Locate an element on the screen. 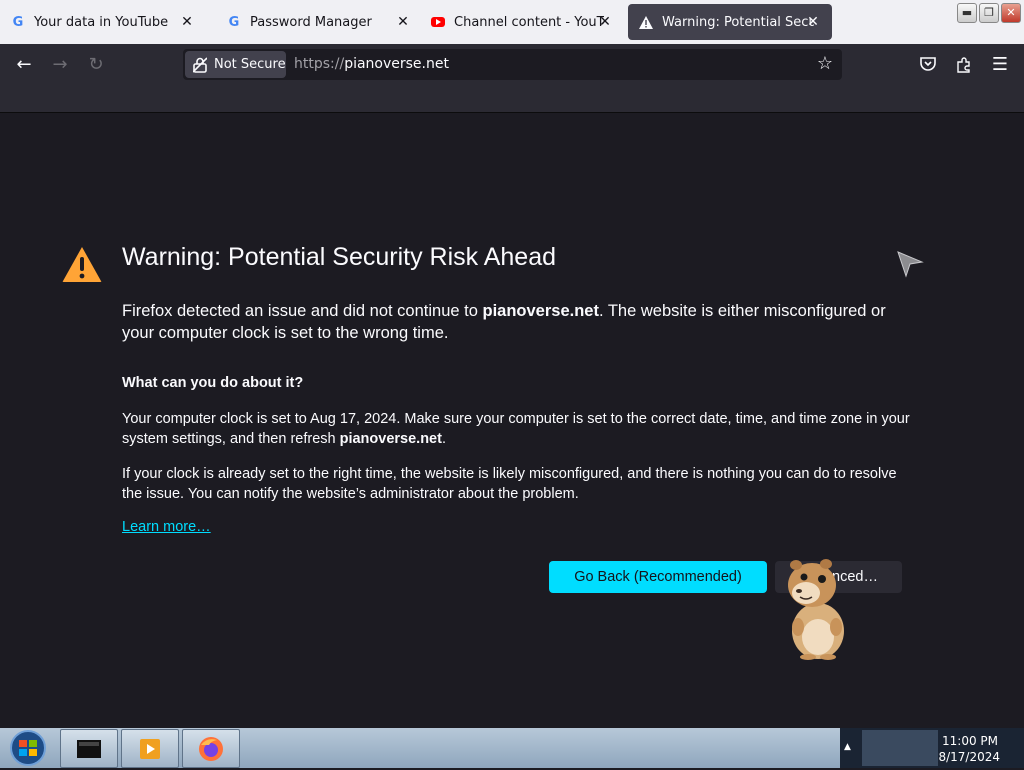 This screenshot has height=770, width=1024. windows-taskbar: ▲ 11:00 PM 8/17/2024 is located at coordinates (512, 748).